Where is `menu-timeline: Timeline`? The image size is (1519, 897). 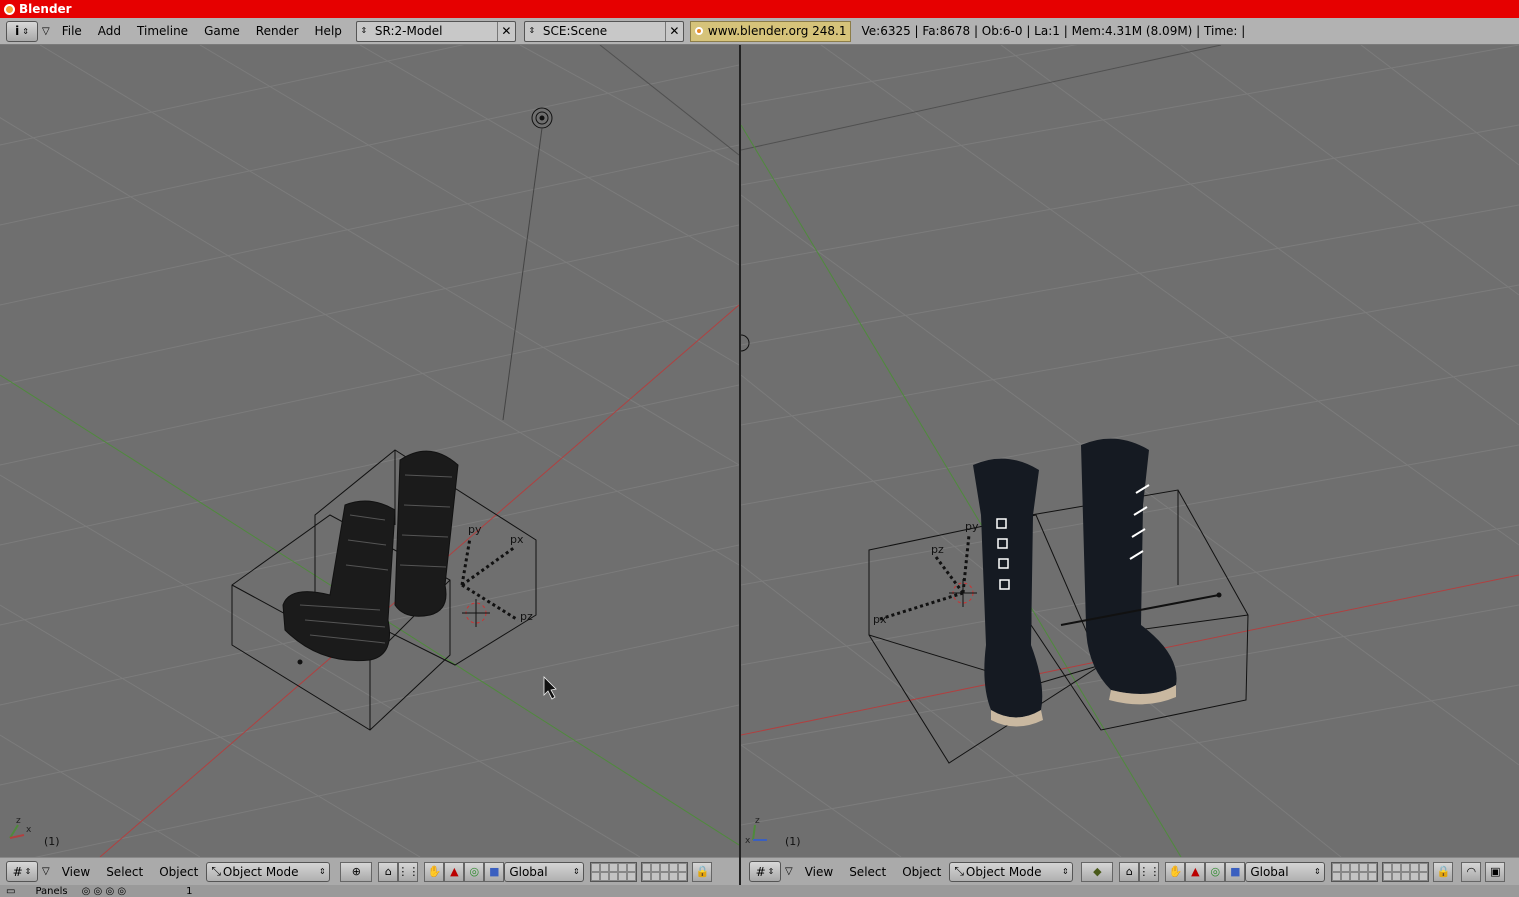 menu-timeline: Timeline is located at coordinates (162, 31).